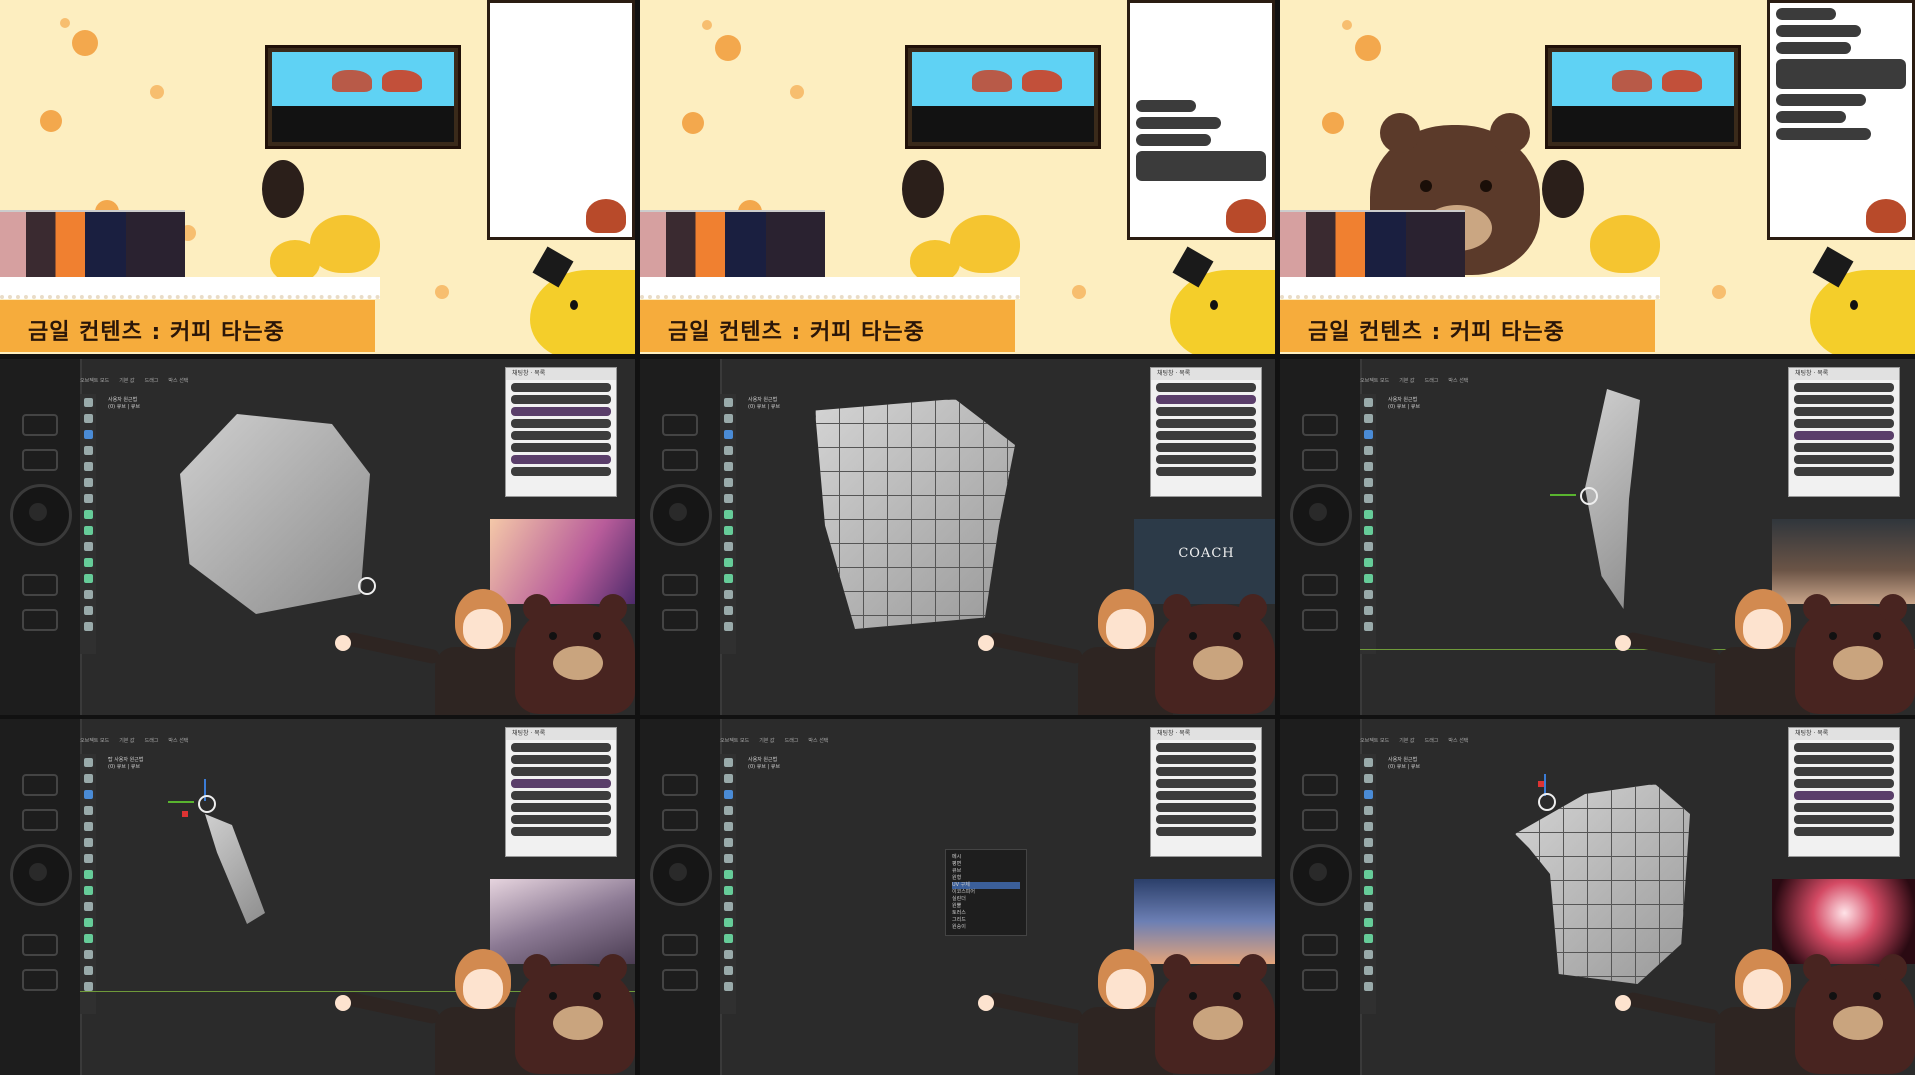 Image resolution: width=1915 pixels, height=1075 pixels. I want to click on stream-panel-2: 금일 컨텐츠 : 커피 타는중, so click(957, 177).